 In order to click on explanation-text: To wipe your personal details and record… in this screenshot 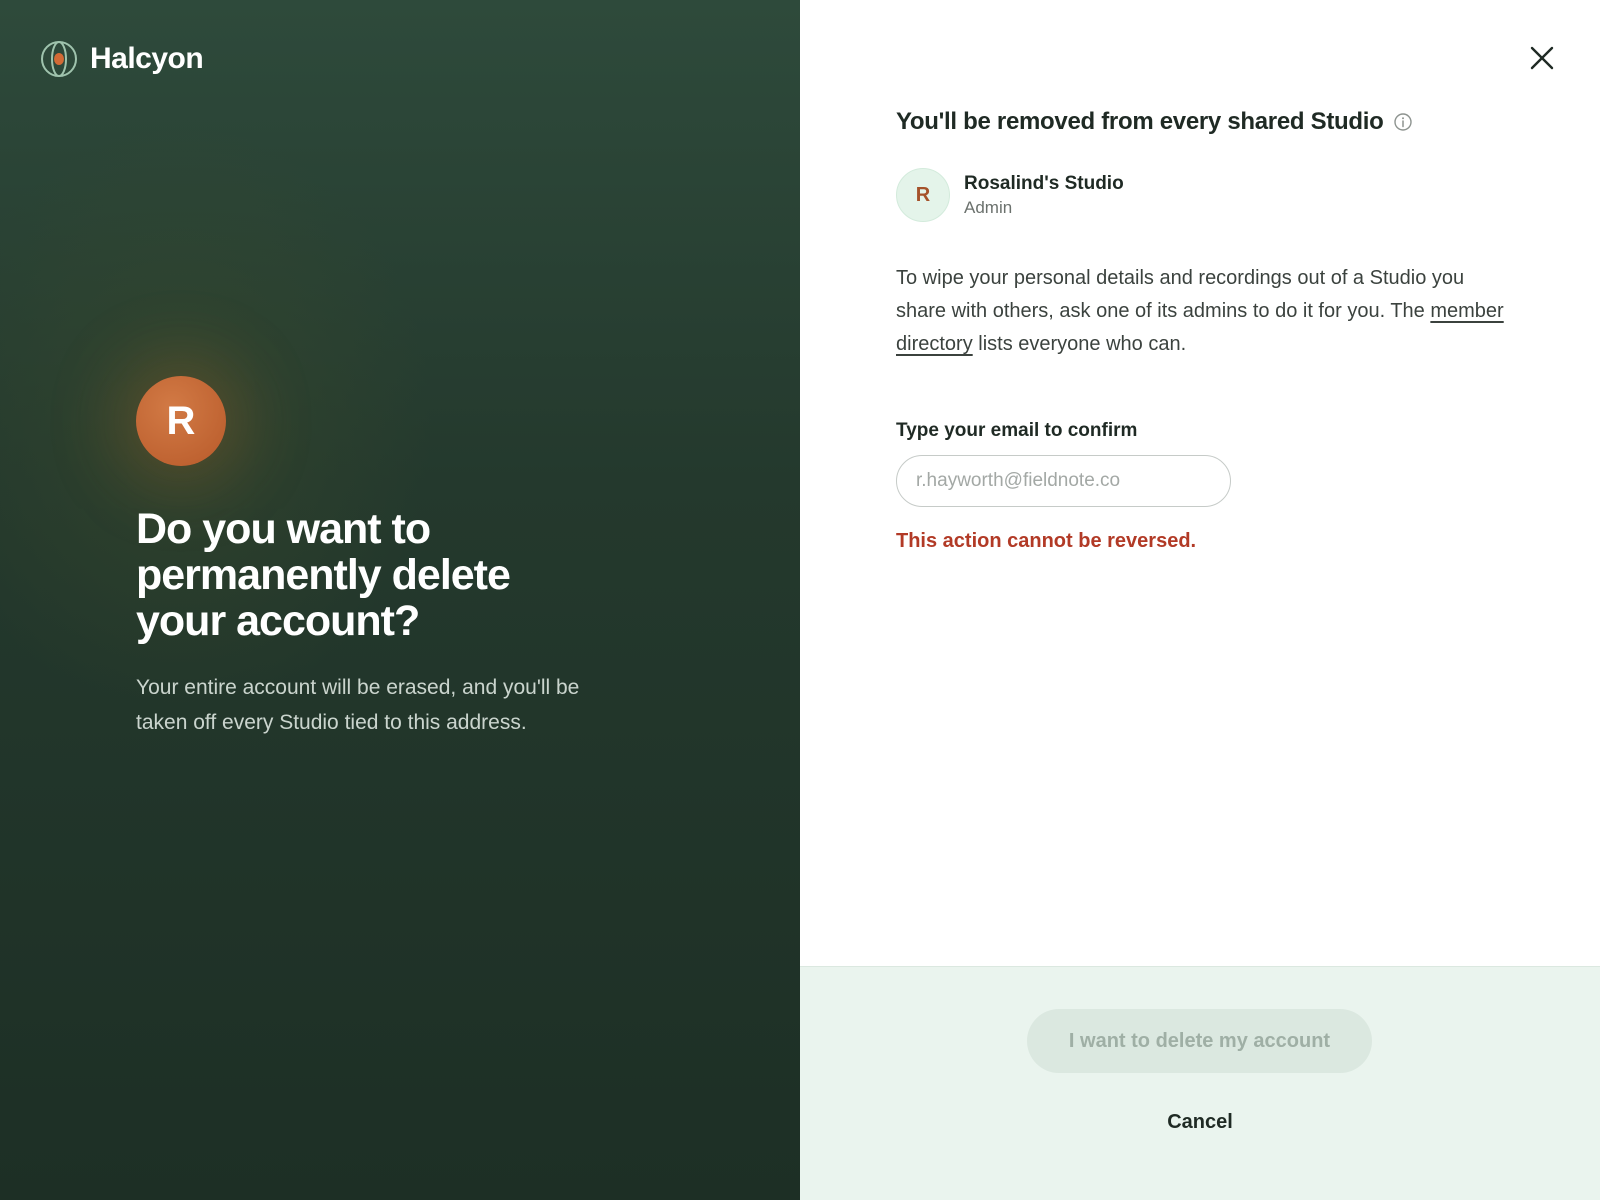, I will do `click(1180, 294)`.